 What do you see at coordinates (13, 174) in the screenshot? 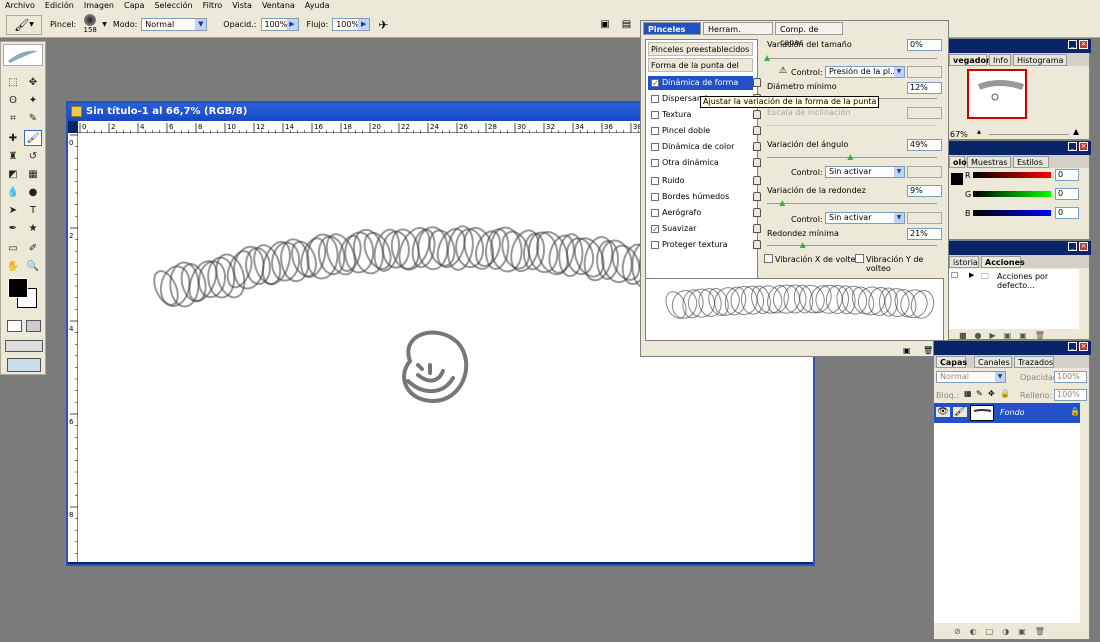
I see `eraser-tool-icon: ◩` at bounding box center [13, 174].